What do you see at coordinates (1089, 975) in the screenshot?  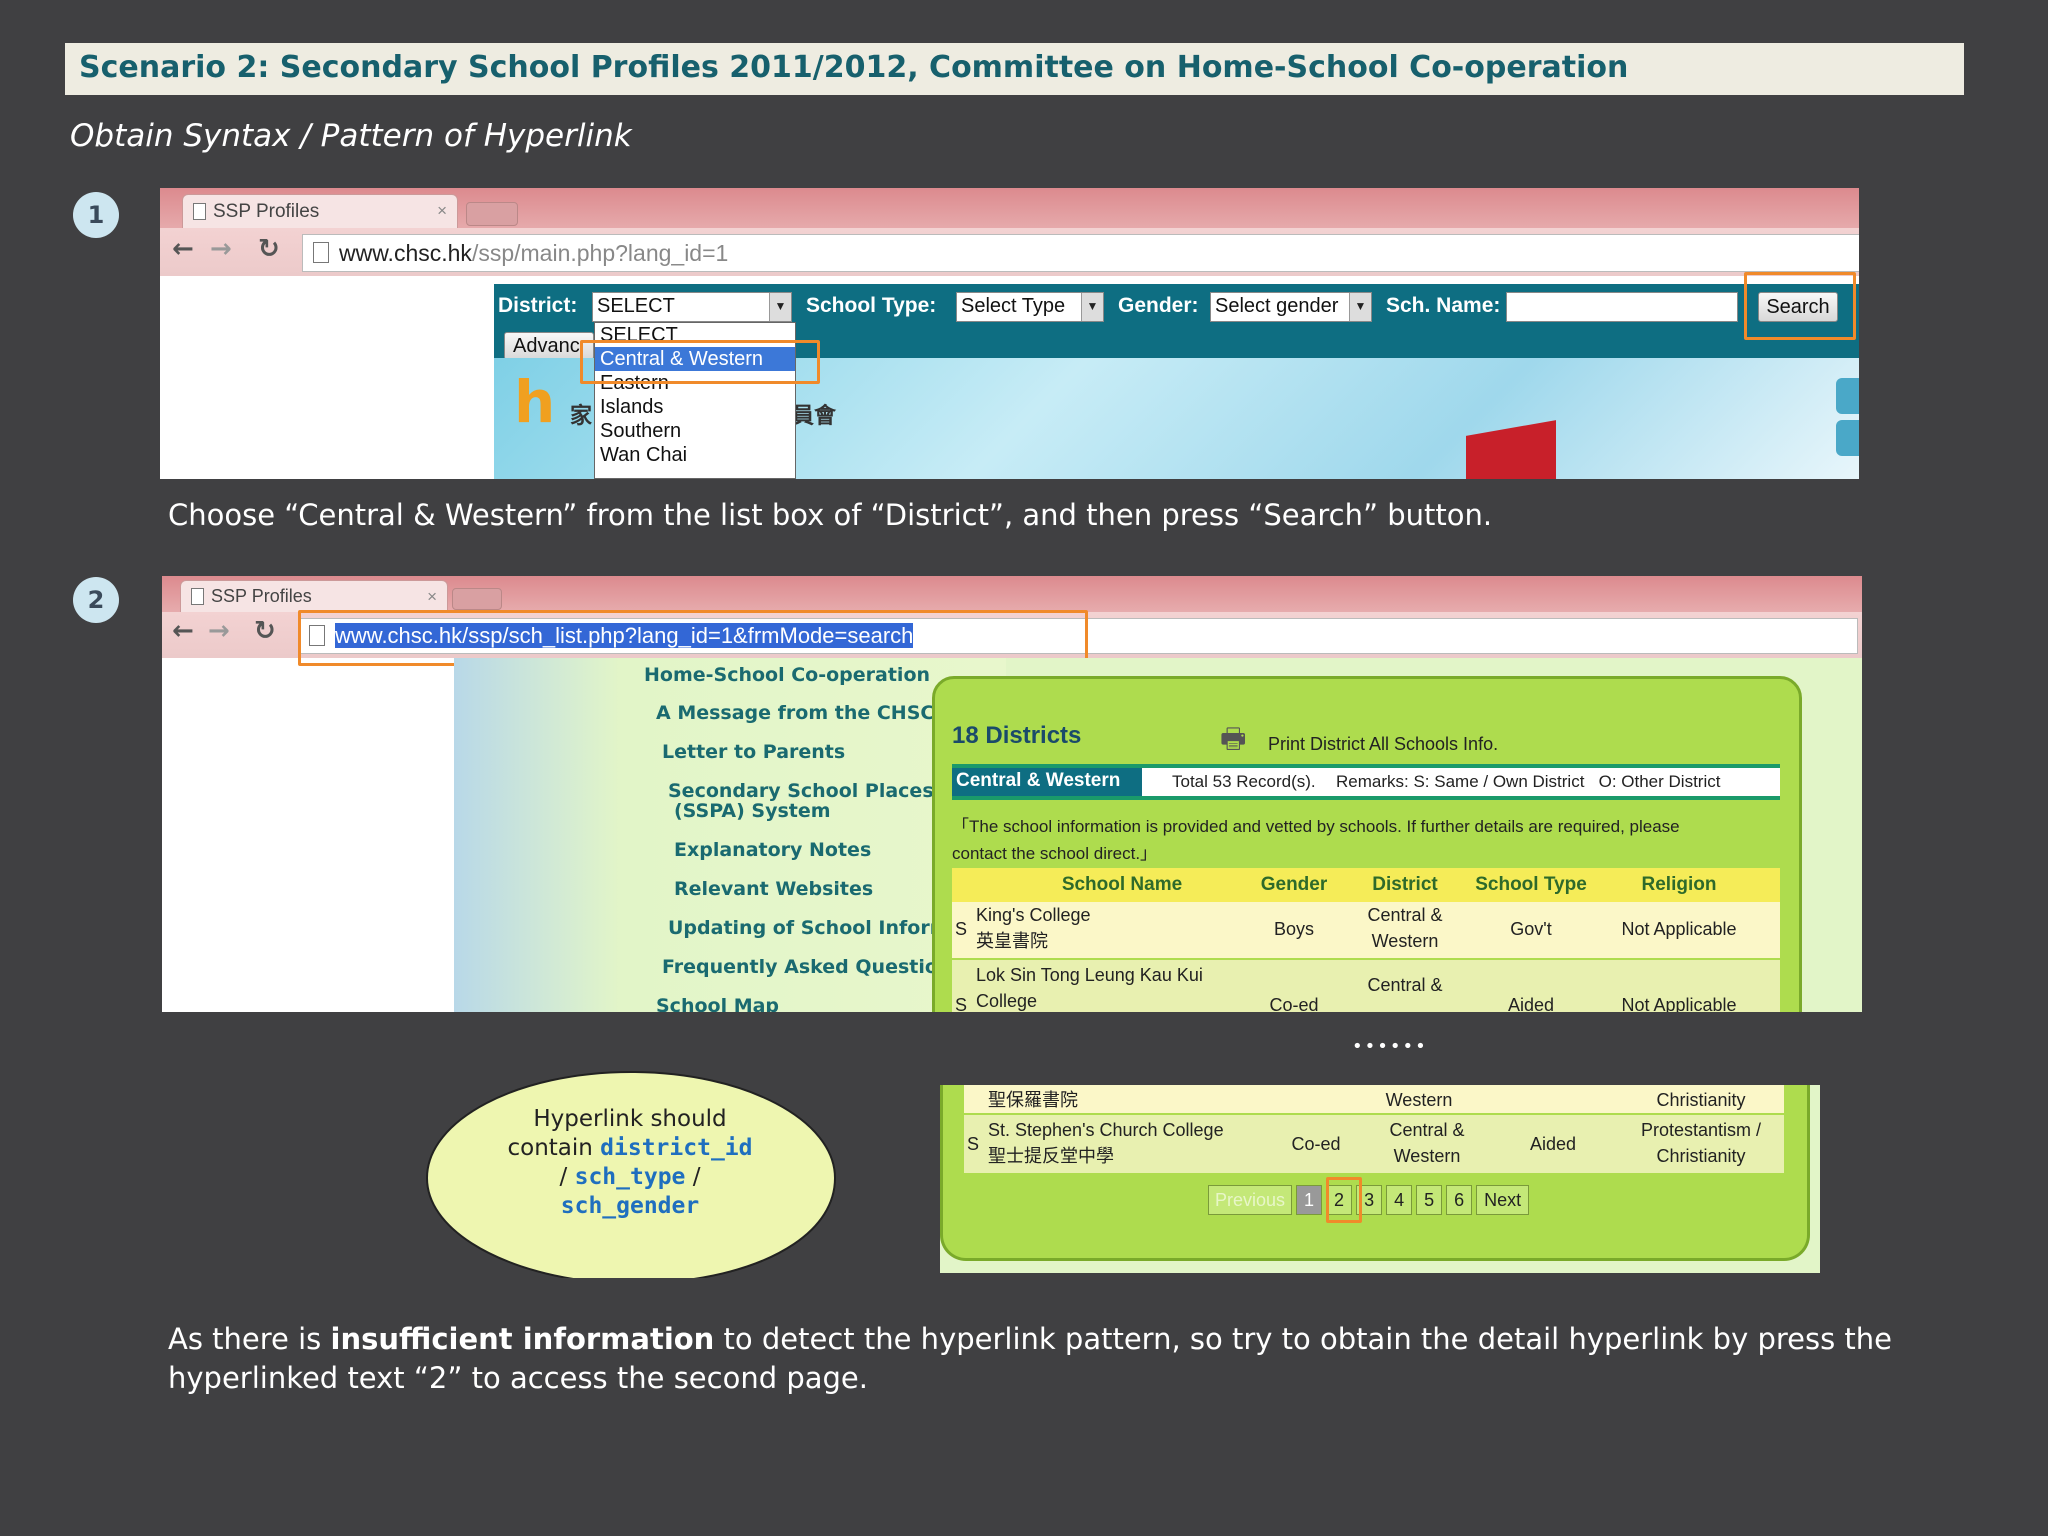 I see `school-name-en: Lok Sin Tong Leung Kau Kui` at bounding box center [1089, 975].